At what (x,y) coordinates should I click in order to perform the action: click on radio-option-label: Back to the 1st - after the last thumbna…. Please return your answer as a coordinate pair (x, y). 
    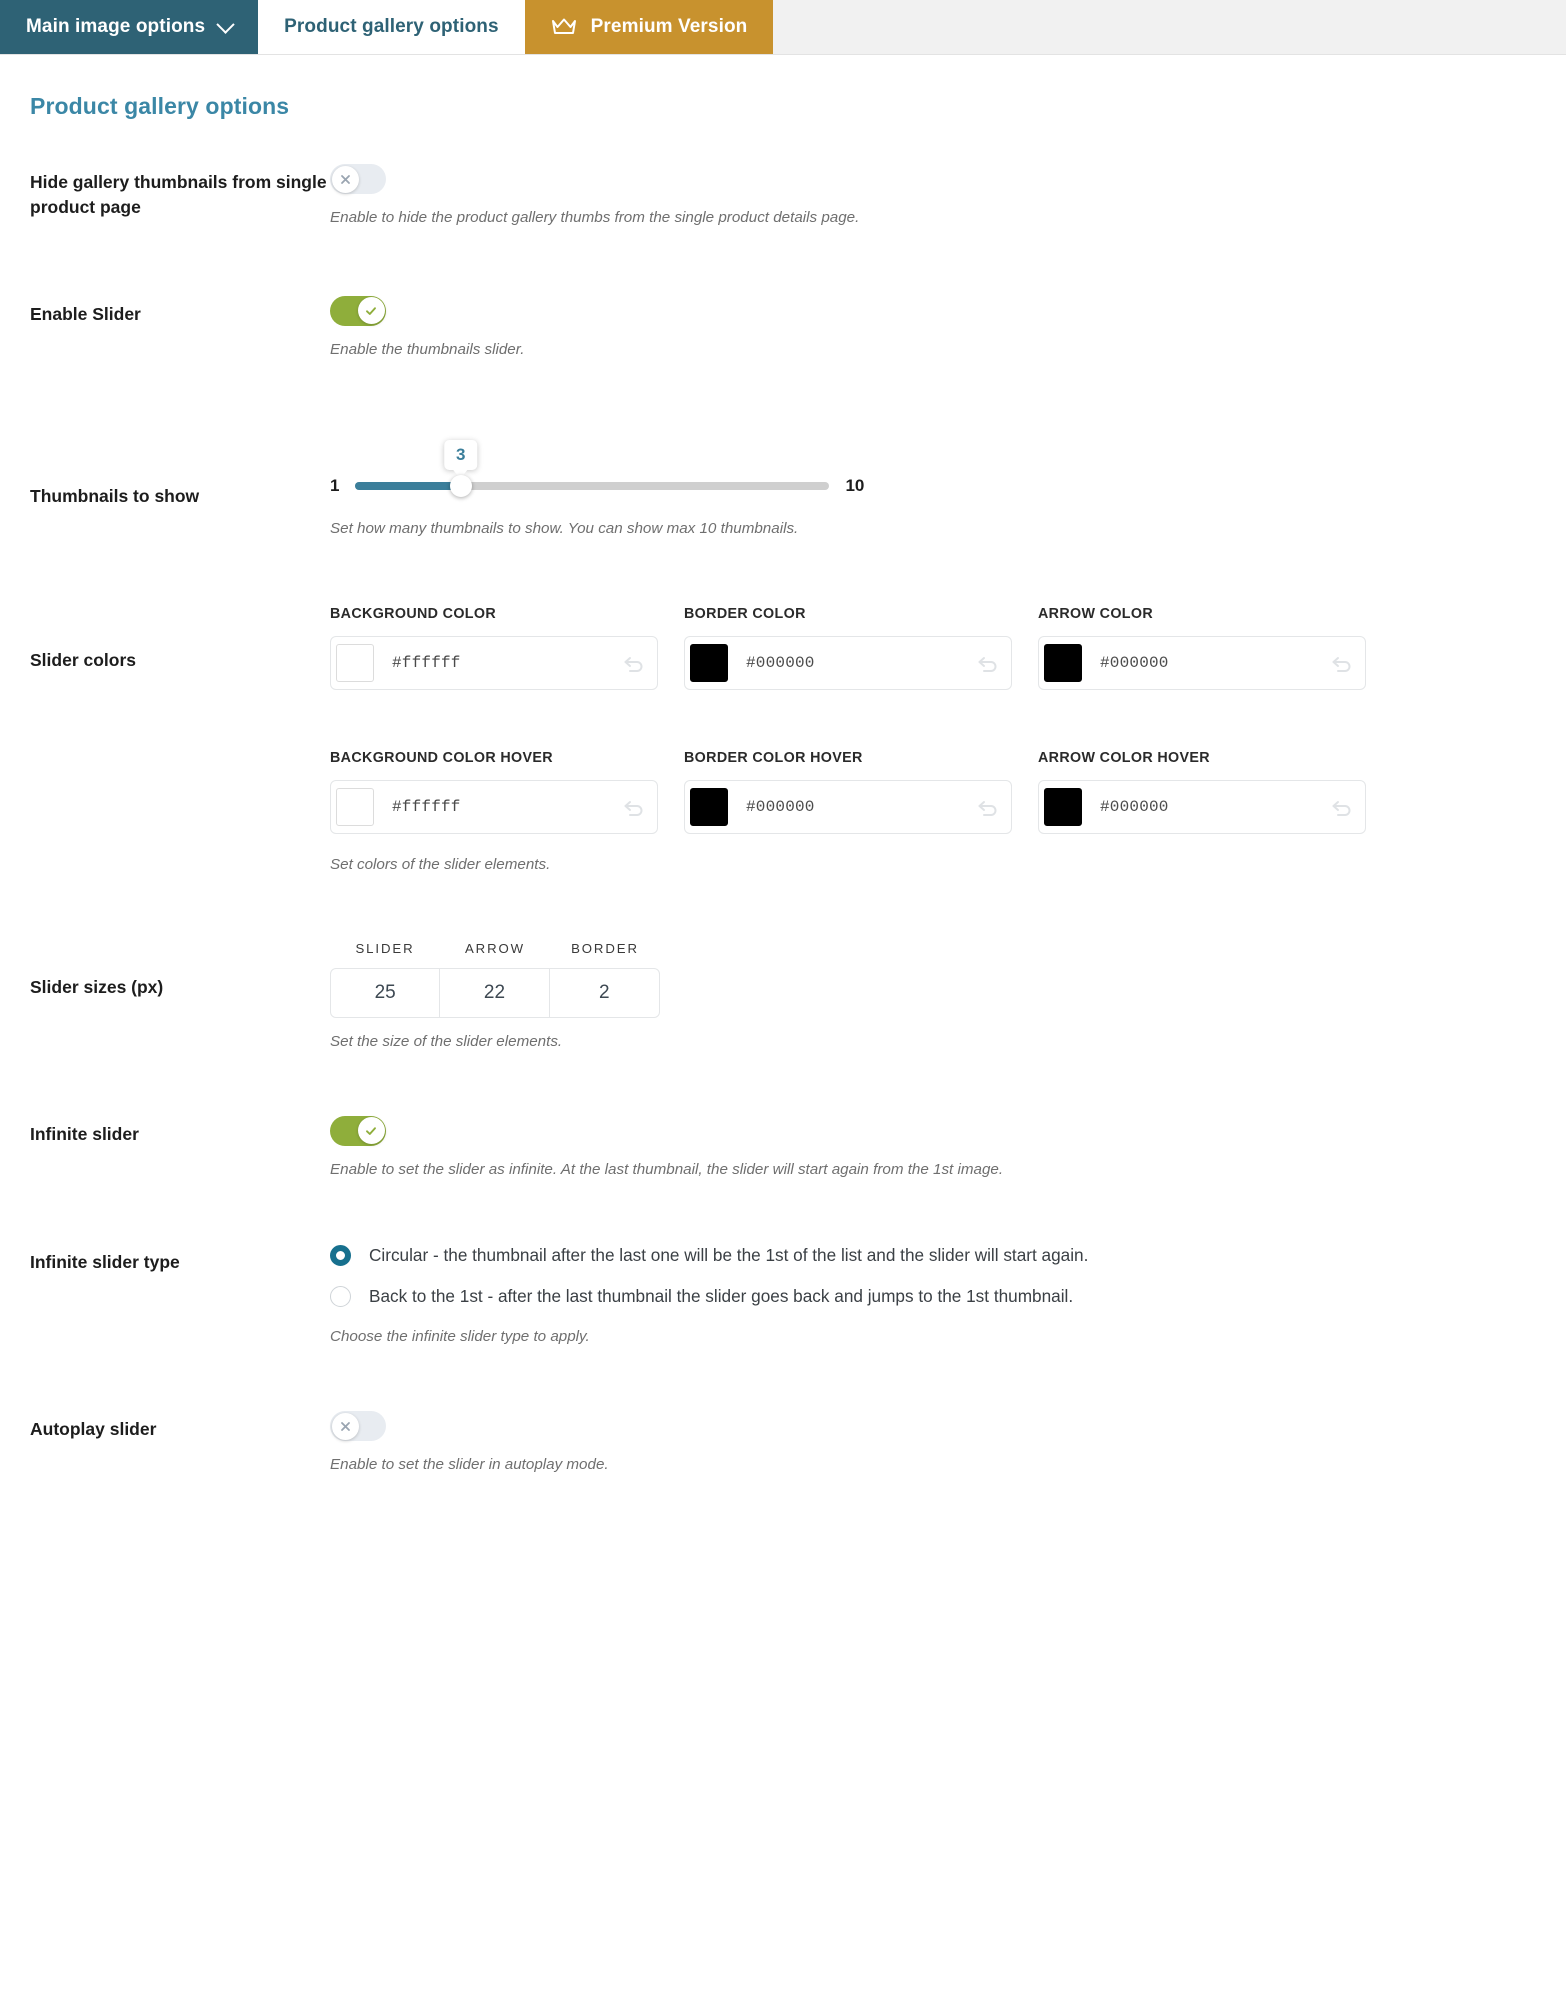
    Looking at the image, I should click on (721, 1296).